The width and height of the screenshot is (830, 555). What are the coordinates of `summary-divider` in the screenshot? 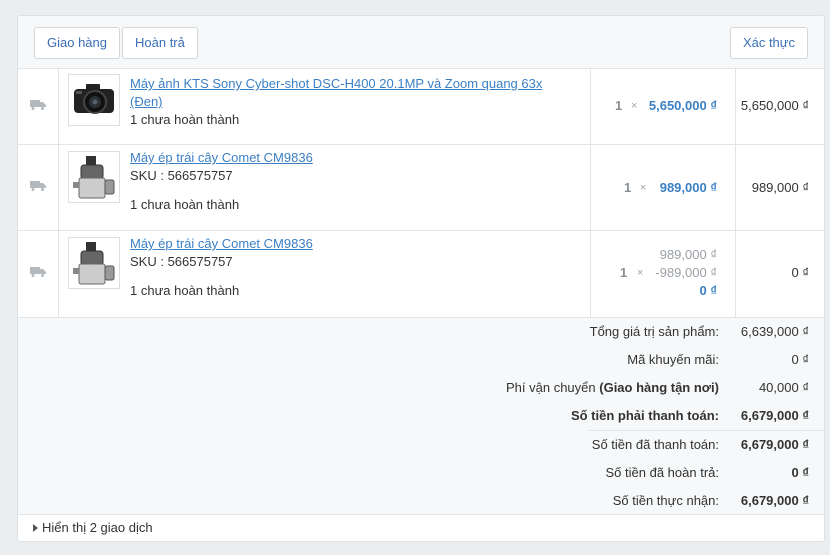 It's located at (706, 430).